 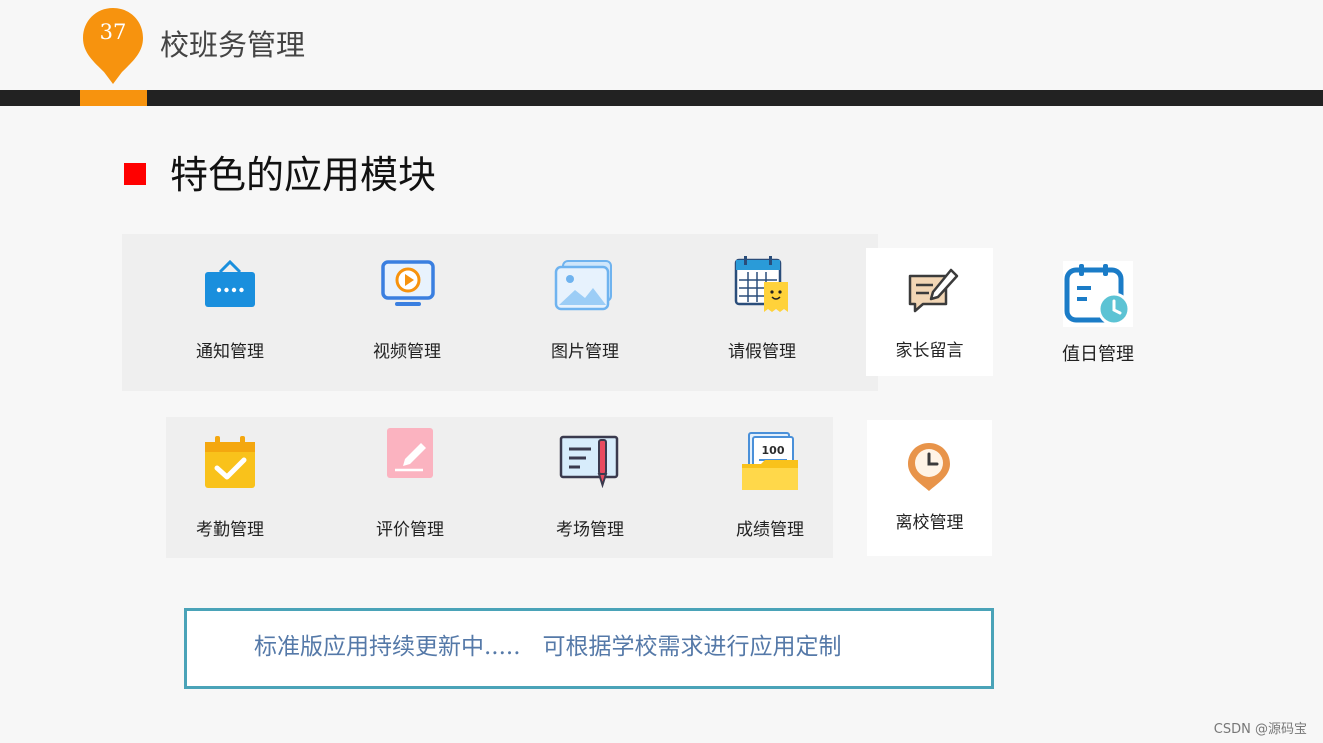 I want to click on module-video, so click(x=408, y=284).